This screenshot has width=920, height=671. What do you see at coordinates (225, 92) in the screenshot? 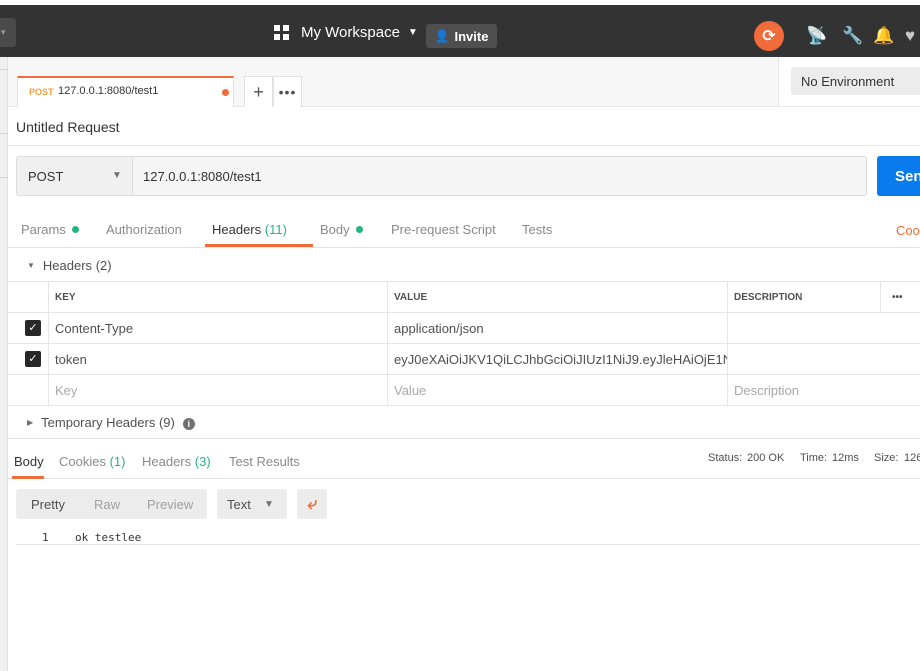
I see `unsaved-dot-icon` at bounding box center [225, 92].